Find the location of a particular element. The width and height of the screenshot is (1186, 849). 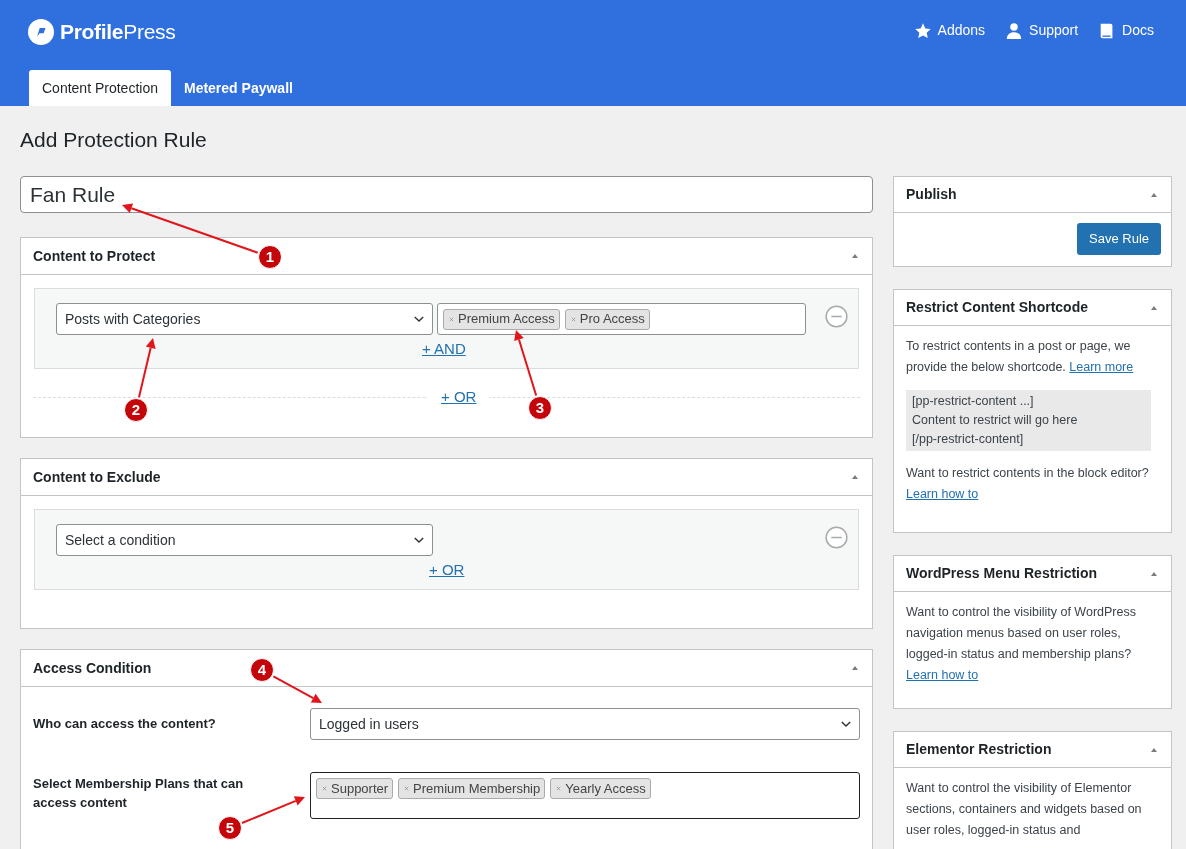

tag-chip: Yearly Access is located at coordinates (600, 788).